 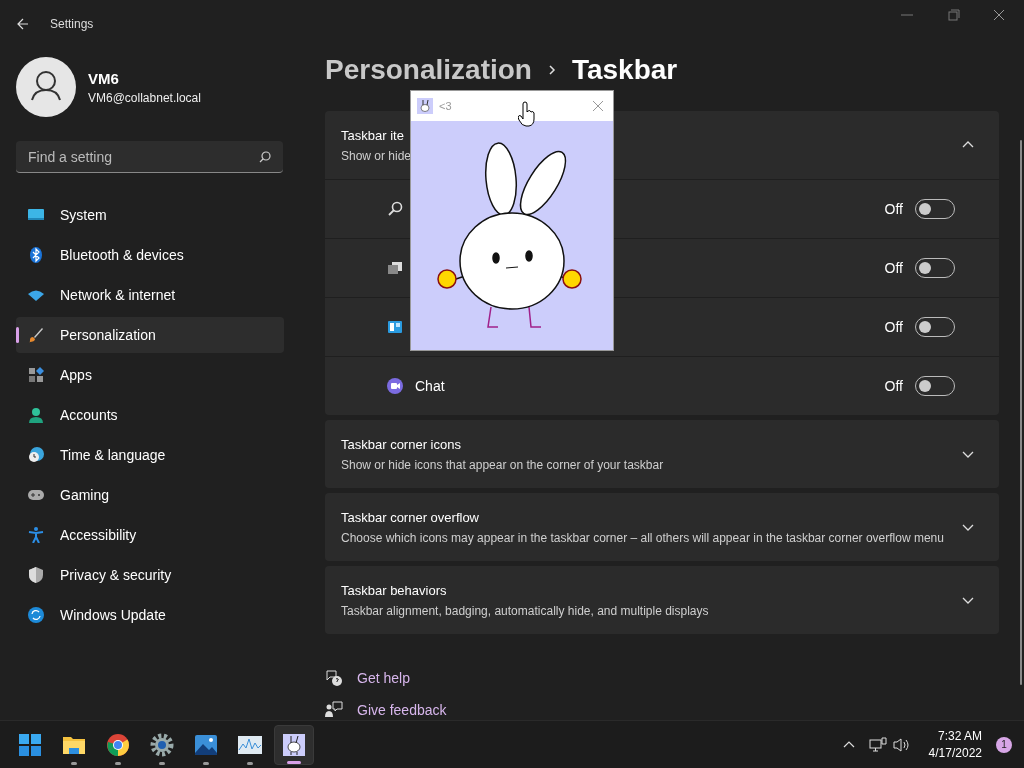 I want to click on clock-time: 7:32 AM, so click(x=959, y=736).